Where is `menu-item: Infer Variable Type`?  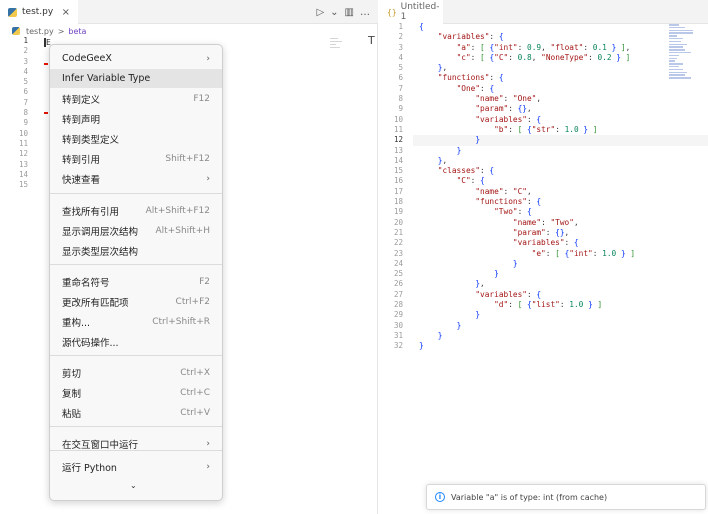
menu-item: Infer Variable Type is located at coordinates (136, 78).